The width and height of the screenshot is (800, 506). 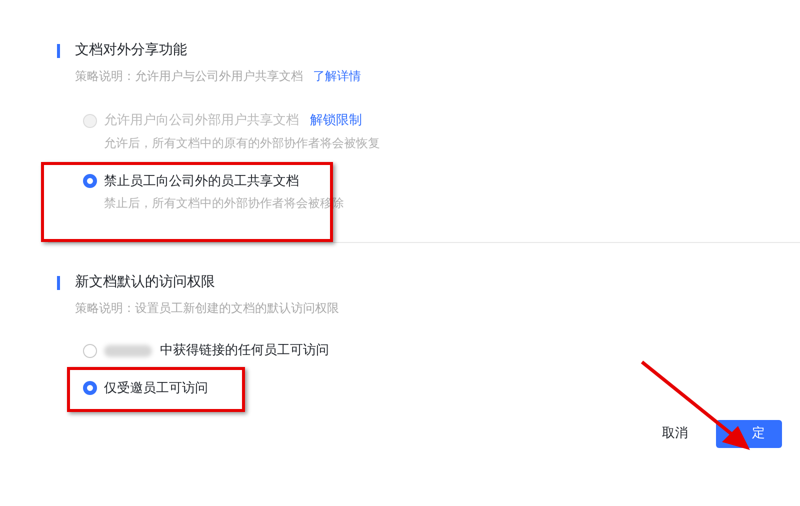 What do you see at coordinates (201, 121) in the screenshot?
I see `option-label: 允许用户向公司外部用户共享文档` at bounding box center [201, 121].